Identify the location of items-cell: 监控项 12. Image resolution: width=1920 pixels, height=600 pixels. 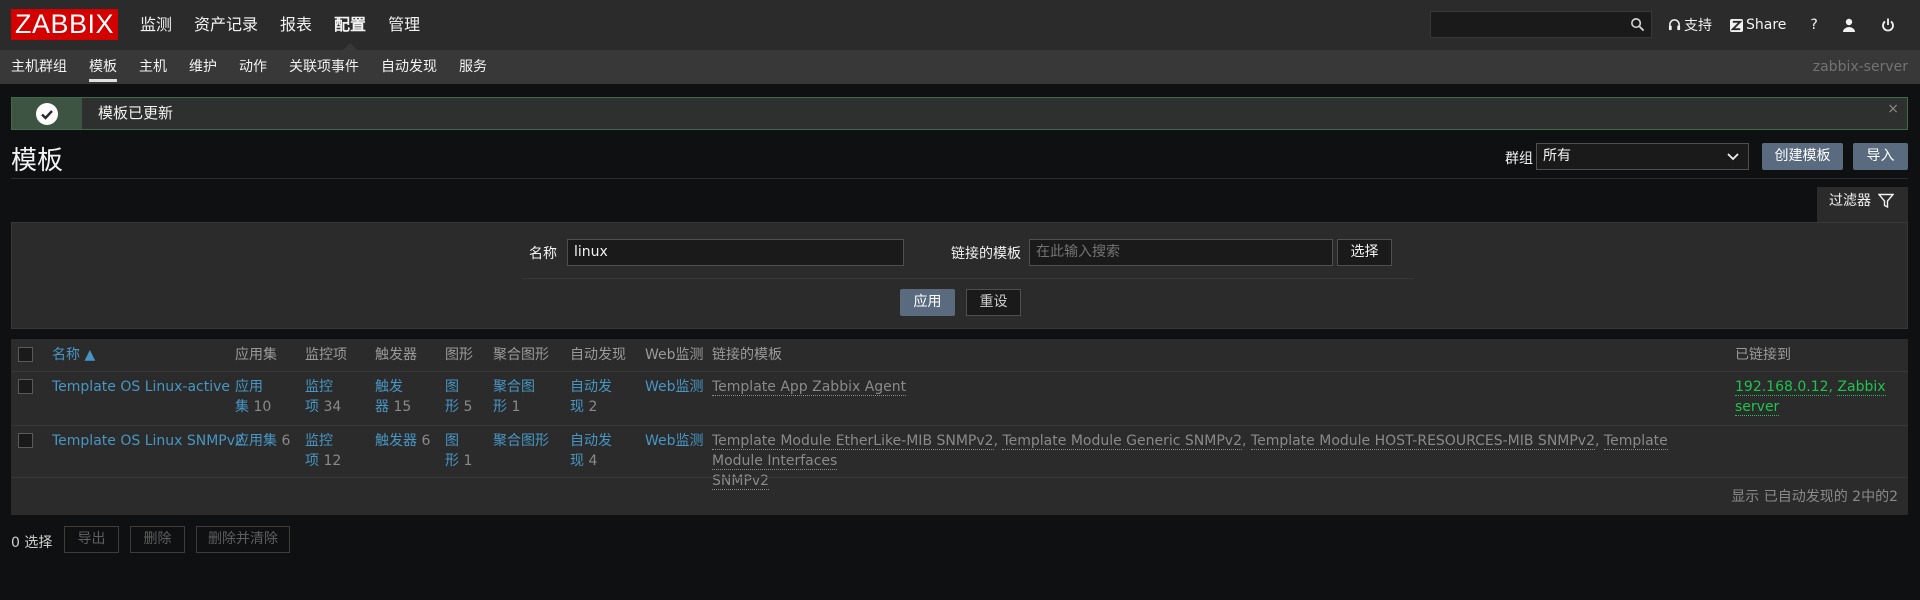
(323, 451).